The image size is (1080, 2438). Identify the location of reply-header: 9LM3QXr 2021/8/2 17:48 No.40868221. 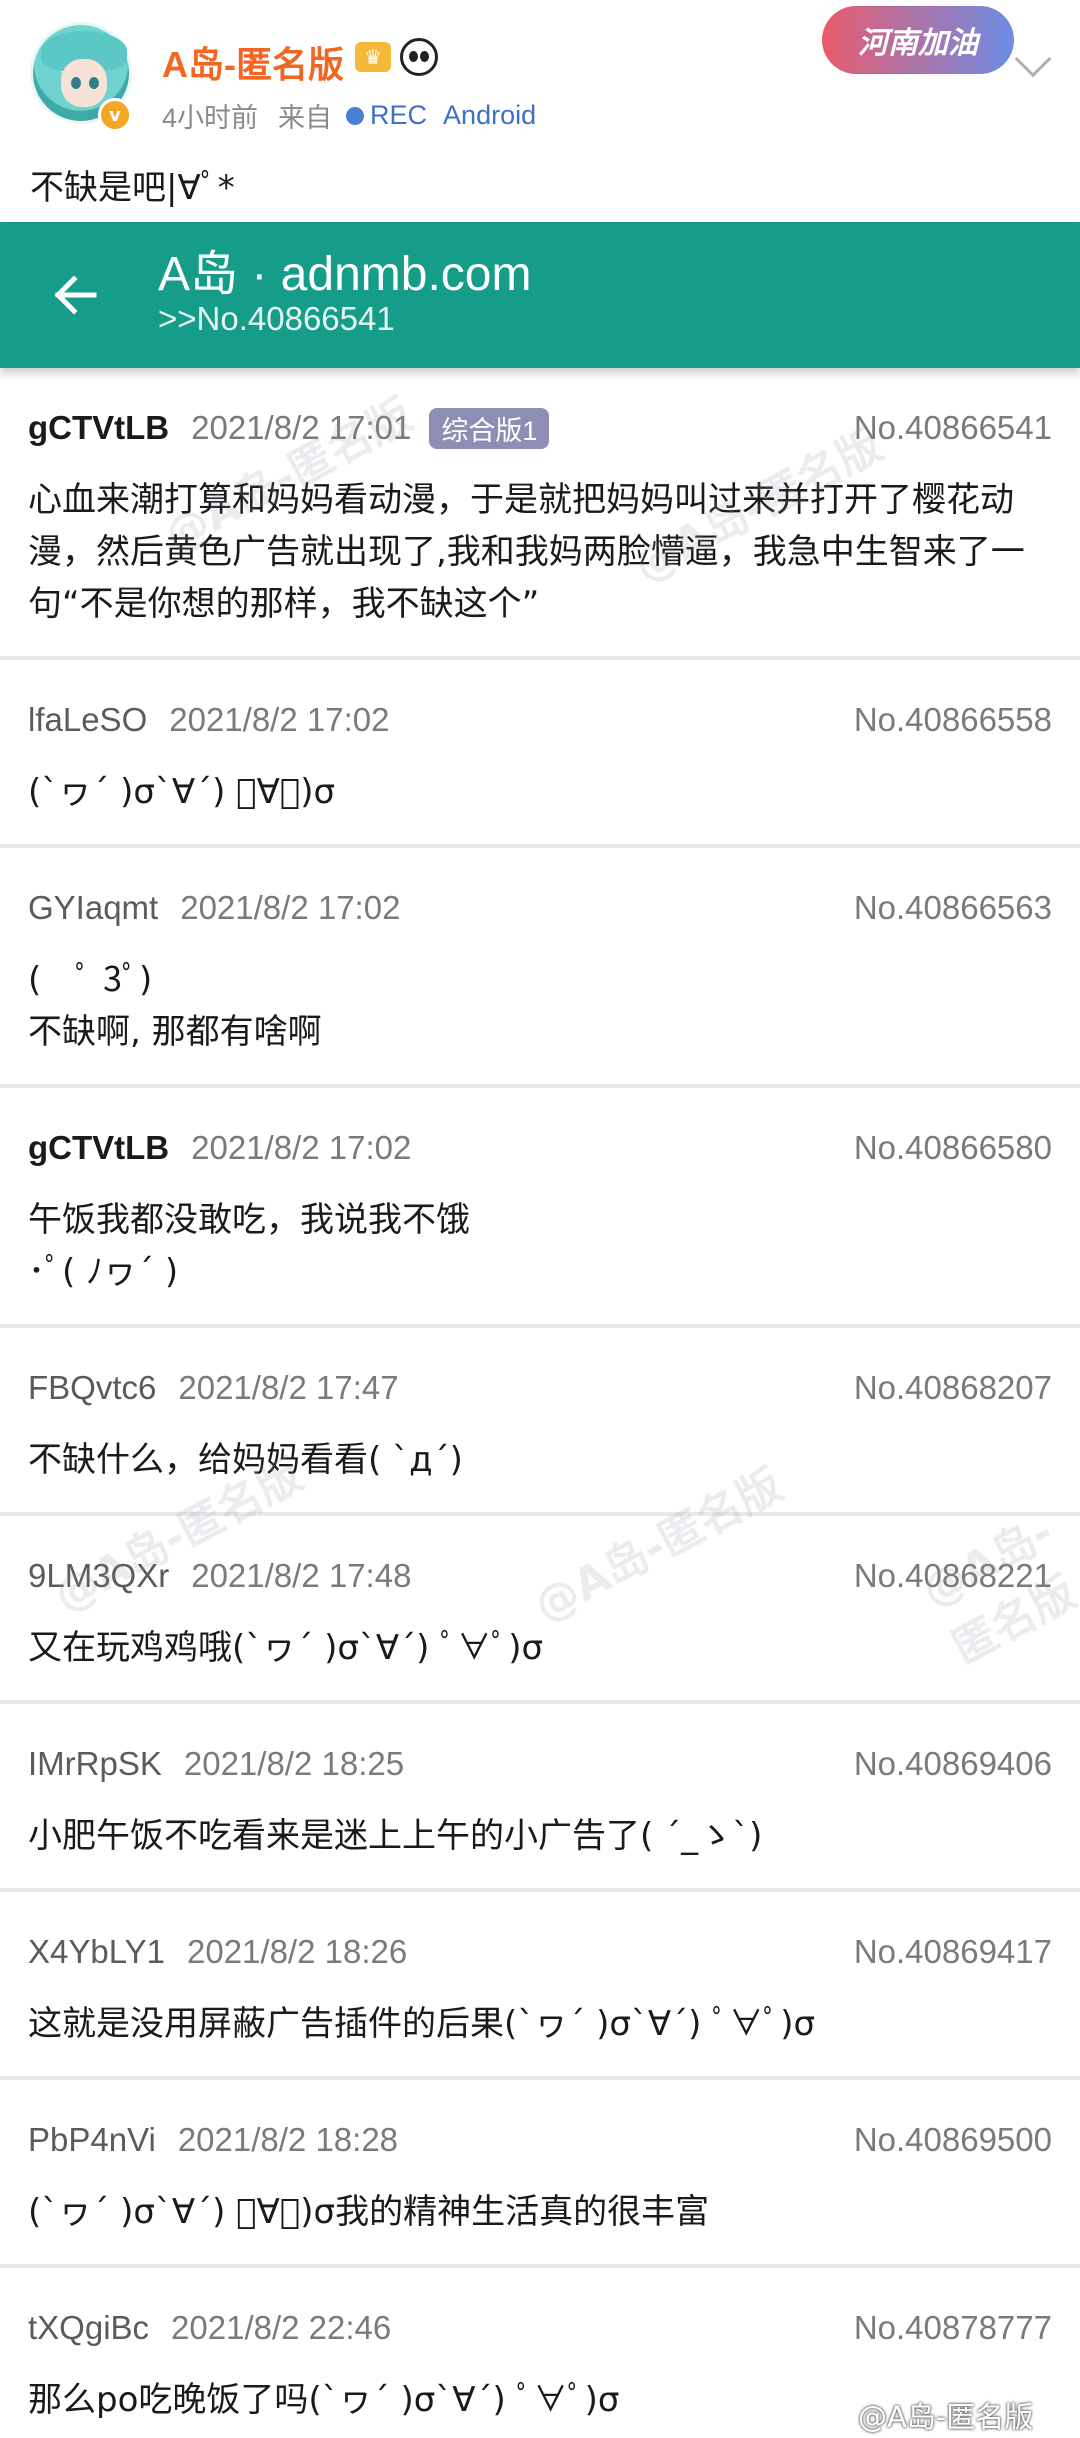
(540, 1576).